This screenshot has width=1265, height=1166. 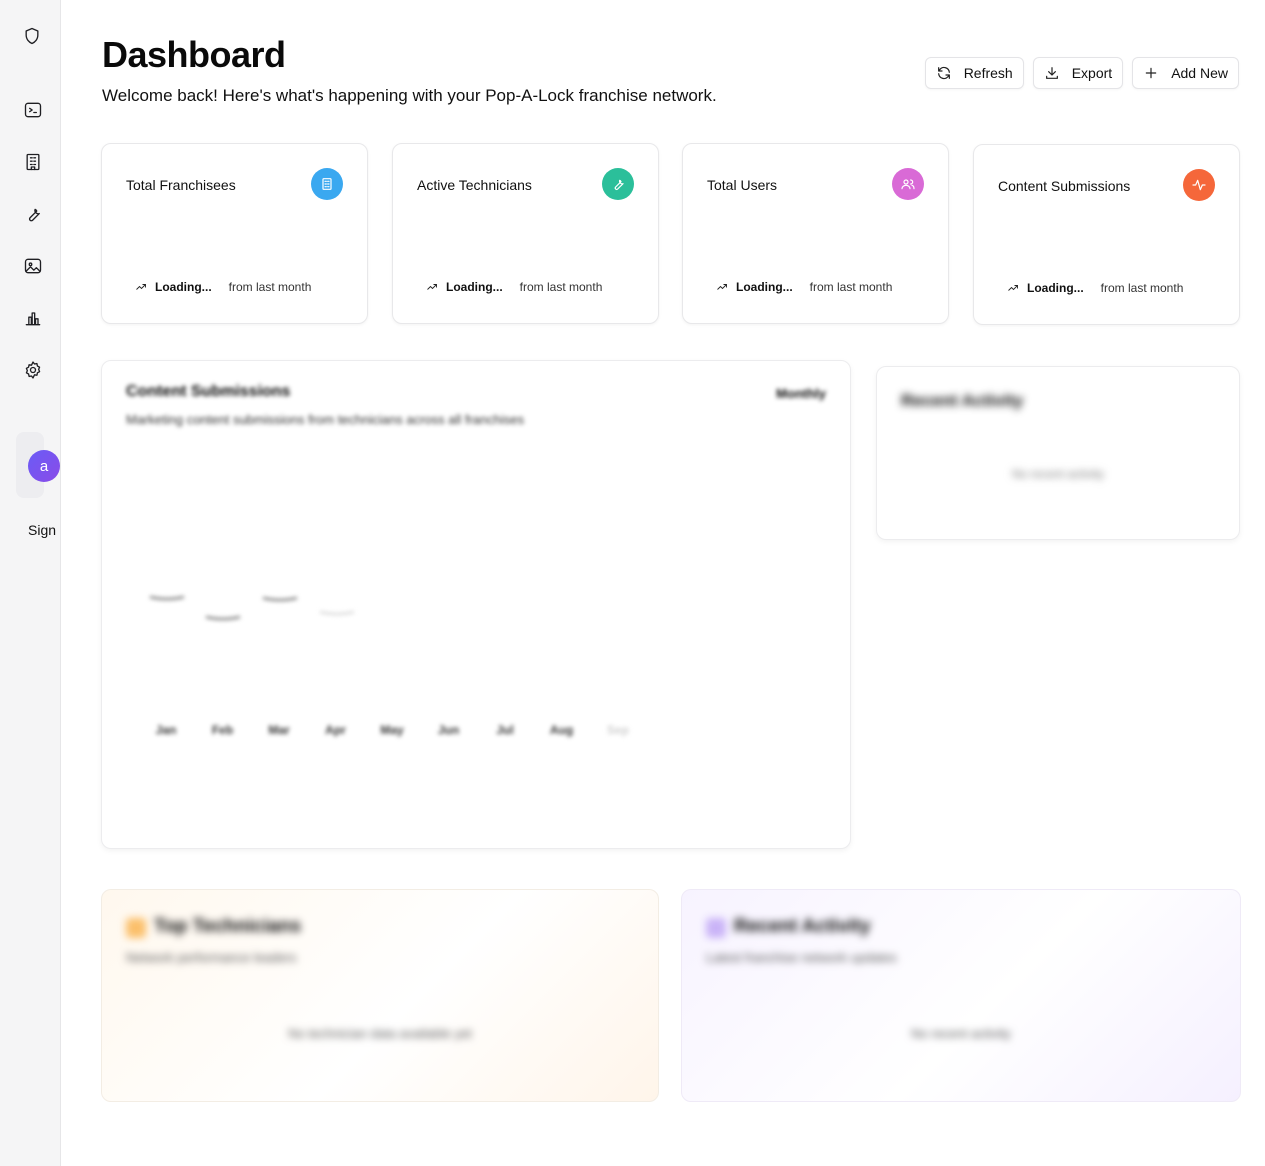 I want to click on header-actions: Refresh Export Add New, so click(x=1081, y=73).